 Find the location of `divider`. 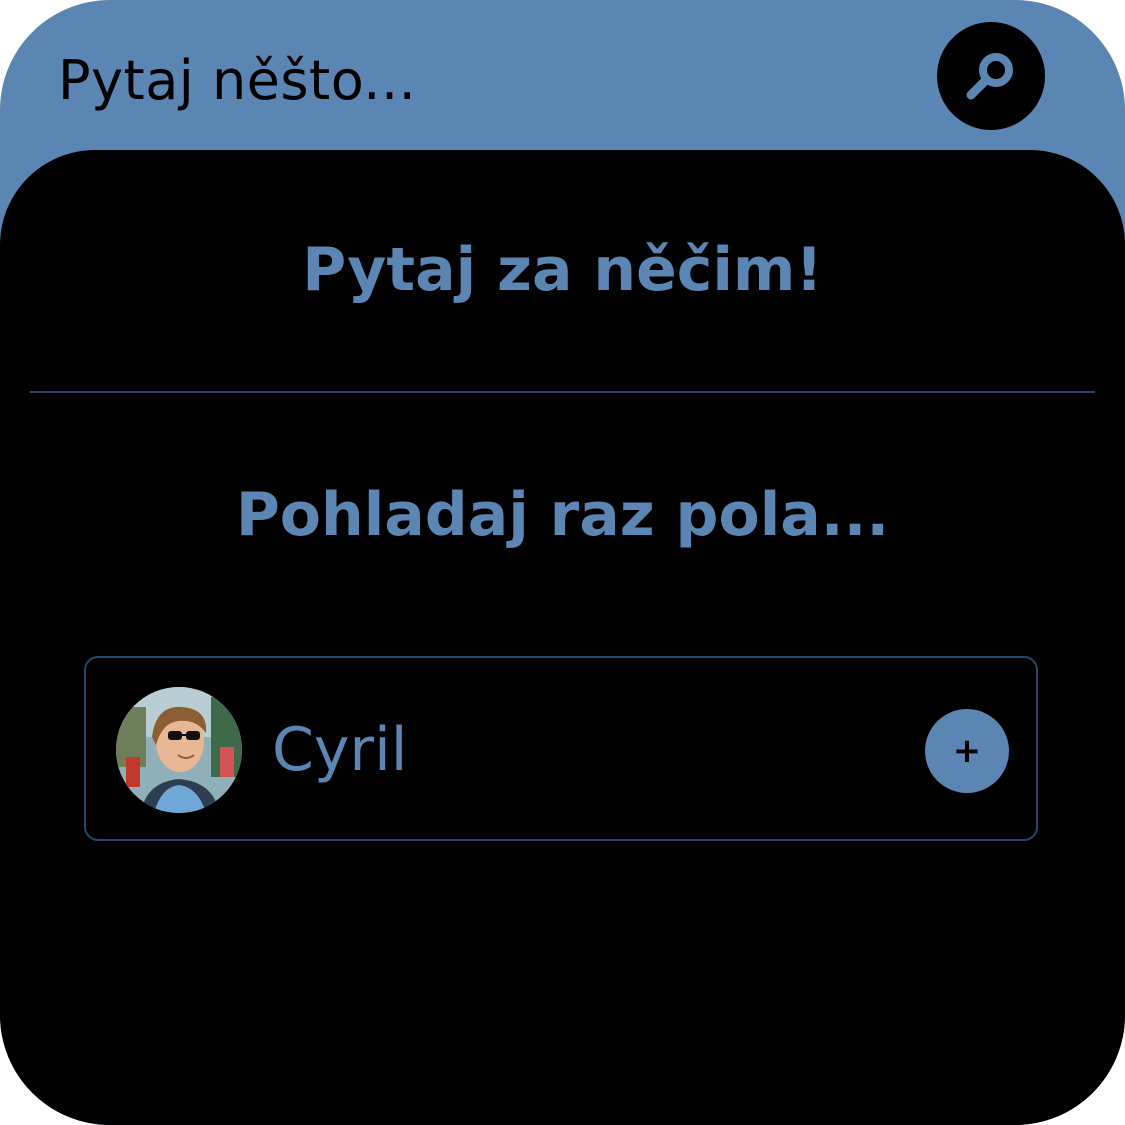

divider is located at coordinates (562, 392).